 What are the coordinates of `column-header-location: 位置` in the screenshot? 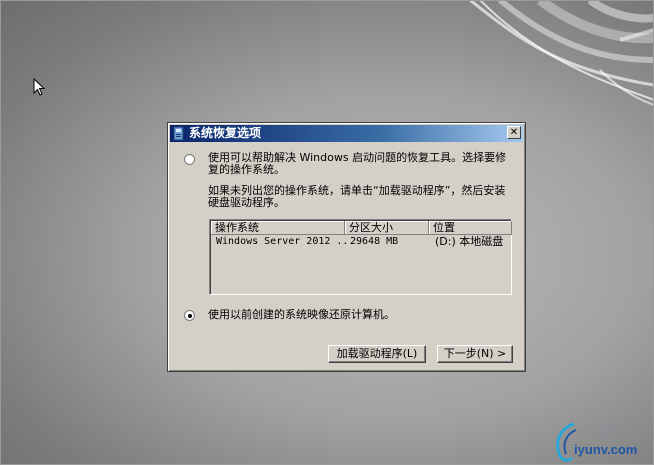 It's located at (470, 228).